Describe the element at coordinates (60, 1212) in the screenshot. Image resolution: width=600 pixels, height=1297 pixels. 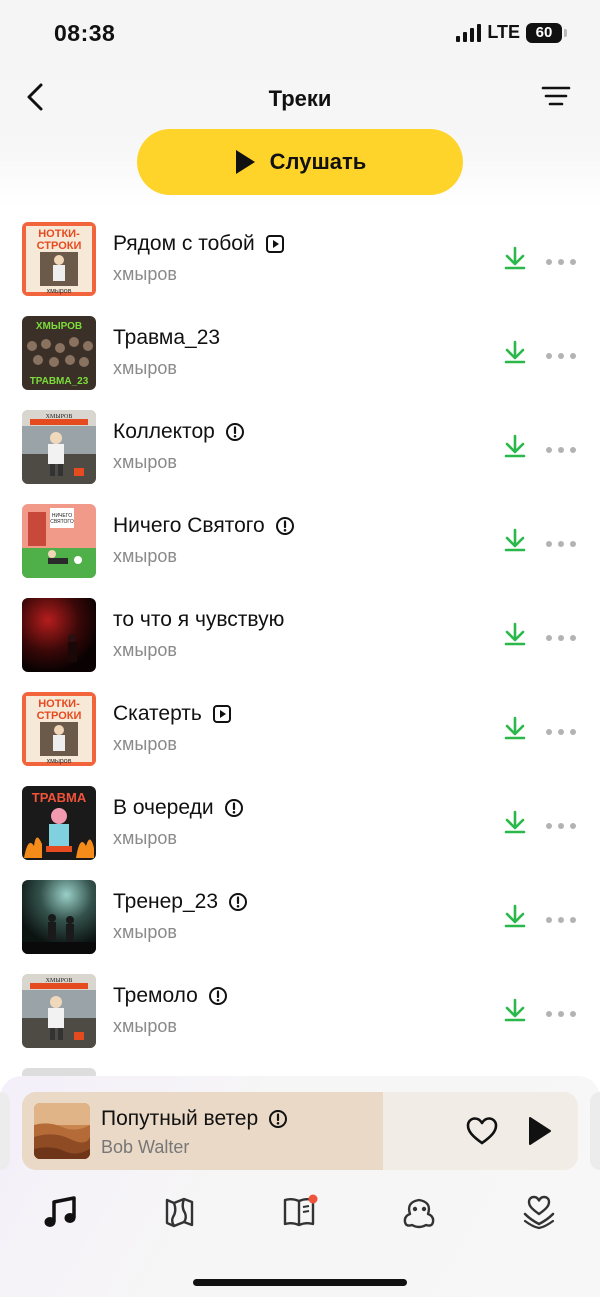
I see `tab-music` at that location.